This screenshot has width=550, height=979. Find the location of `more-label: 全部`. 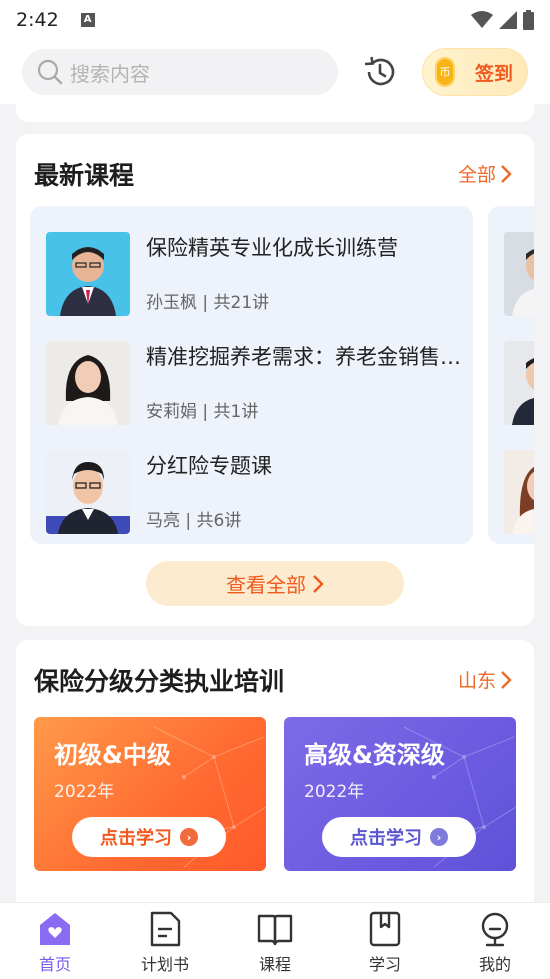

more-label: 全部 is located at coordinates (476, 175).